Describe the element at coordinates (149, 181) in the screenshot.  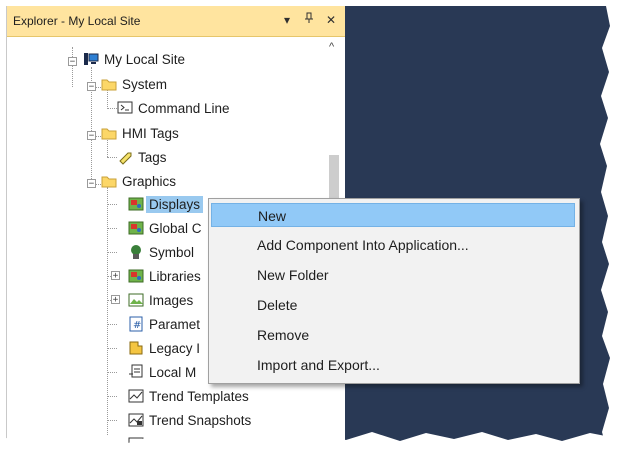
I see `tree-label: Graphics` at that location.